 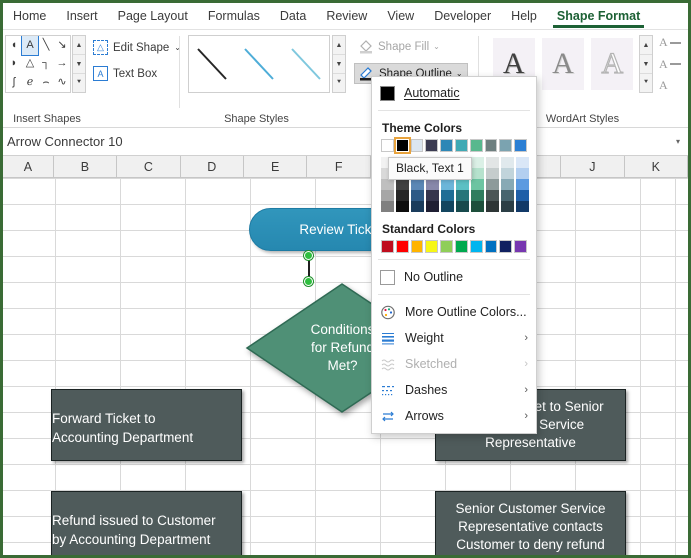 I want to click on text-box-button: A Text Box, so click(x=125, y=73).